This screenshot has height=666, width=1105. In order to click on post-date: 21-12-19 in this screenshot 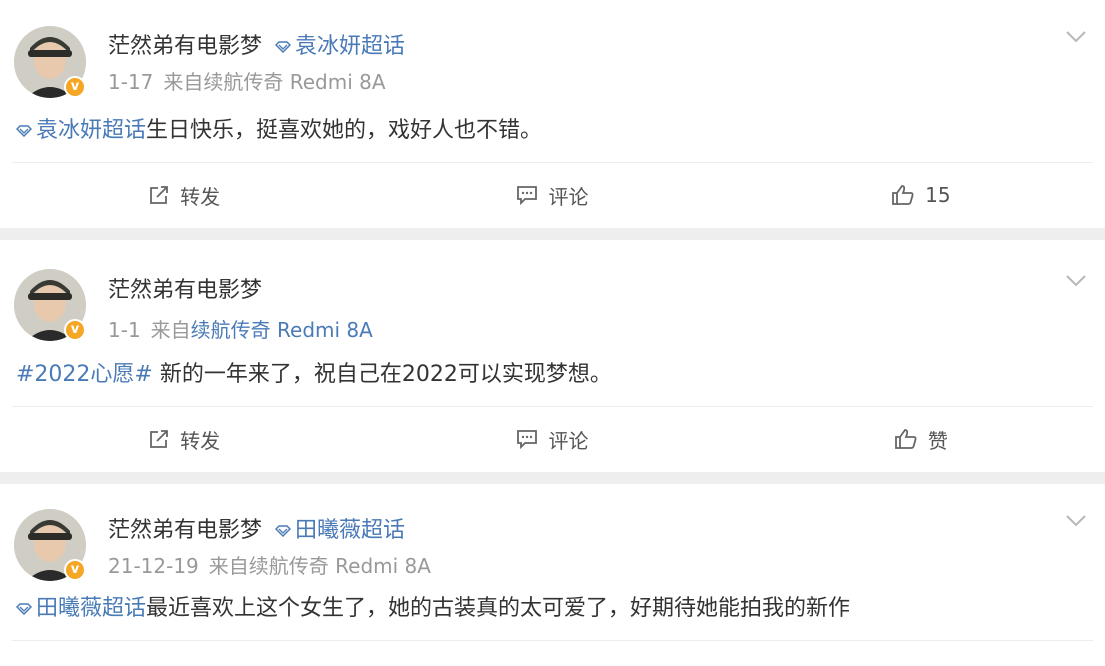, I will do `click(153, 566)`.